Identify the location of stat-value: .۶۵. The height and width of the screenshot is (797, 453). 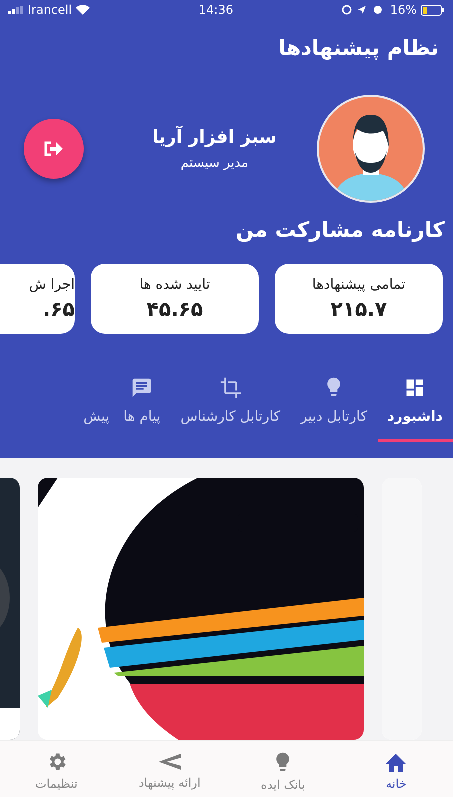
(58, 309).